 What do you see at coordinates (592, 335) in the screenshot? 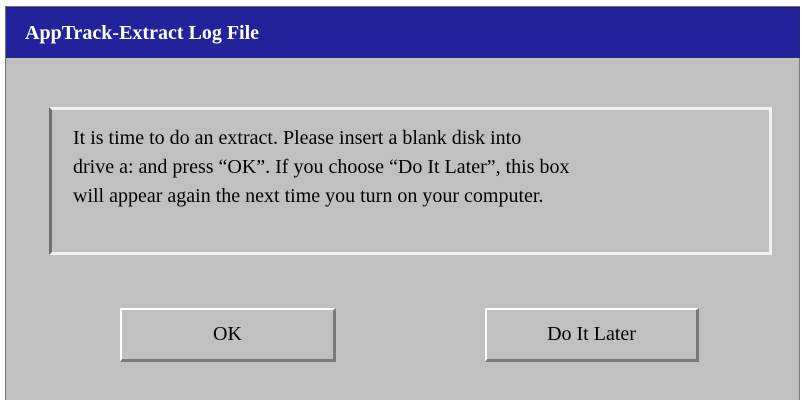
I see `do-it-later-button: Do It Later` at bounding box center [592, 335].